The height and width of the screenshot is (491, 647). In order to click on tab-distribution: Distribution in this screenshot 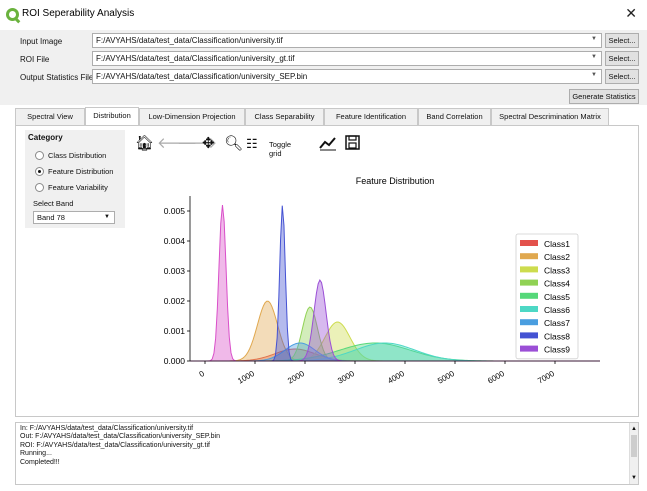, I will do `click(112, 116)`.